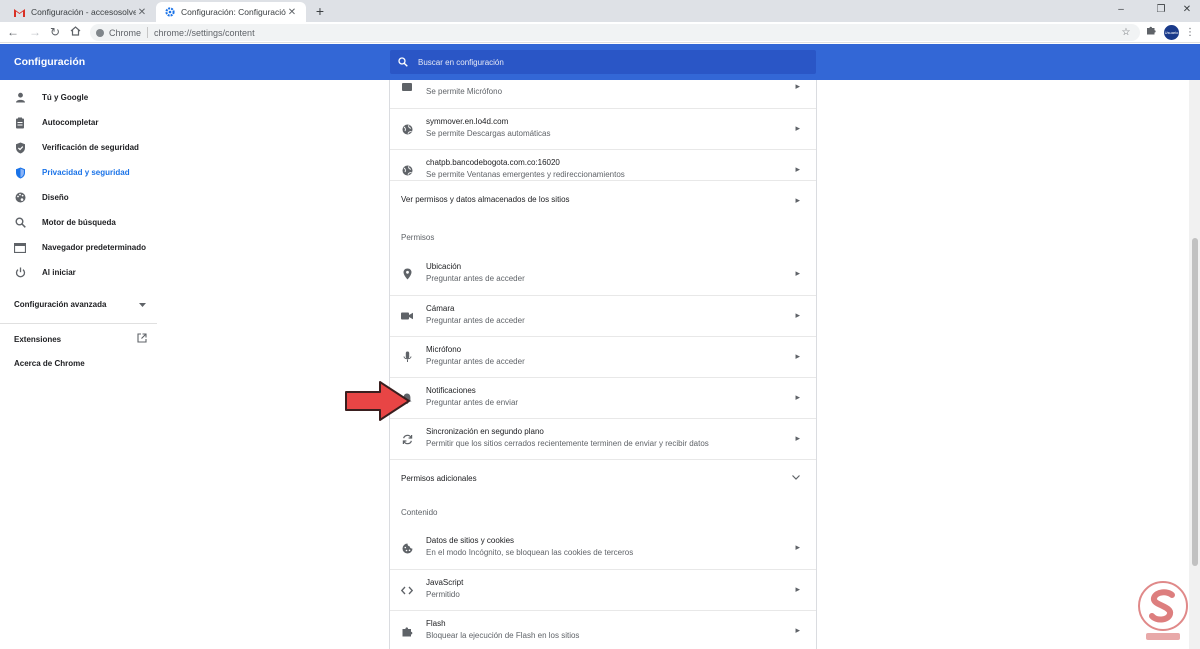 The height and width of the screenshot is (649, 1200). I want to click on page-title: Configuración, so click(50, 62).